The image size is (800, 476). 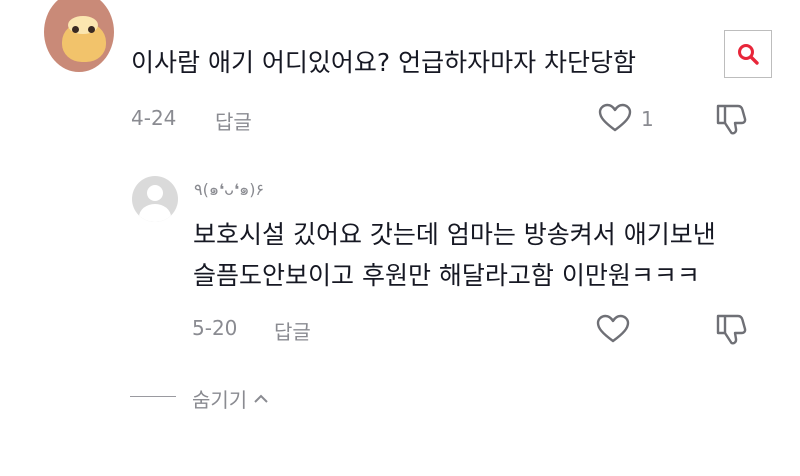 I want to click on hide-replies-button: 숨기기, so click(x=230, y=398).